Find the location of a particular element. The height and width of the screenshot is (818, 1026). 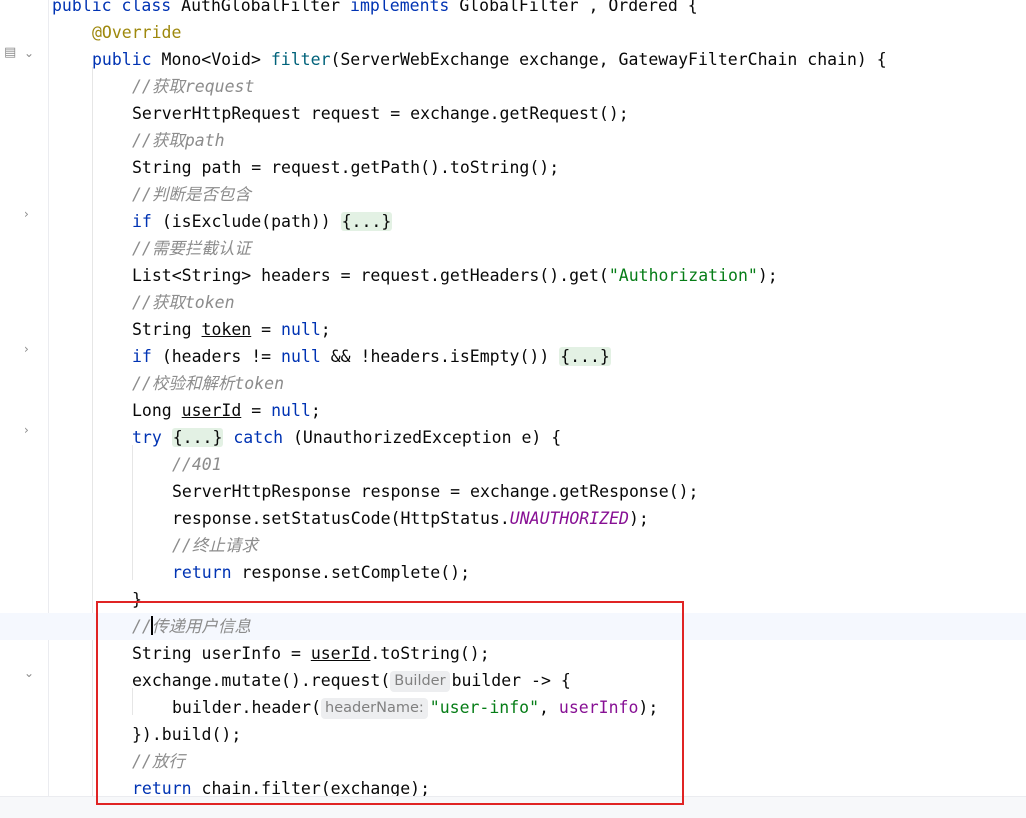

code-token: (headers != is located at coordinates (221, 356).